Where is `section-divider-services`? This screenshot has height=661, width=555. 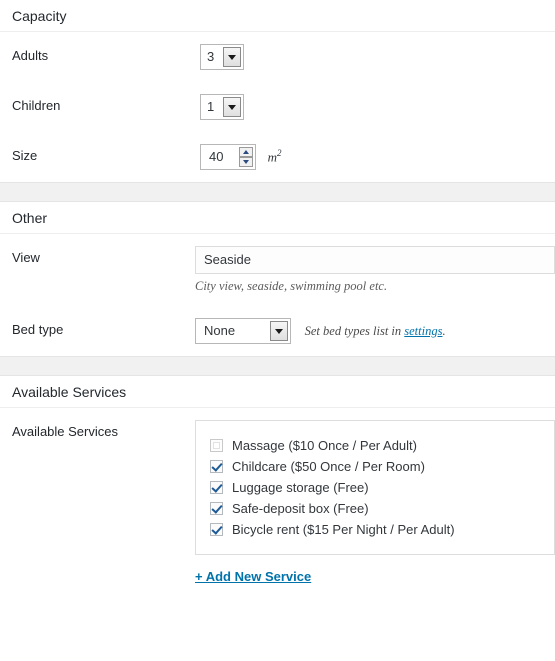 section-divider-services is located at coordinates (277, 366).